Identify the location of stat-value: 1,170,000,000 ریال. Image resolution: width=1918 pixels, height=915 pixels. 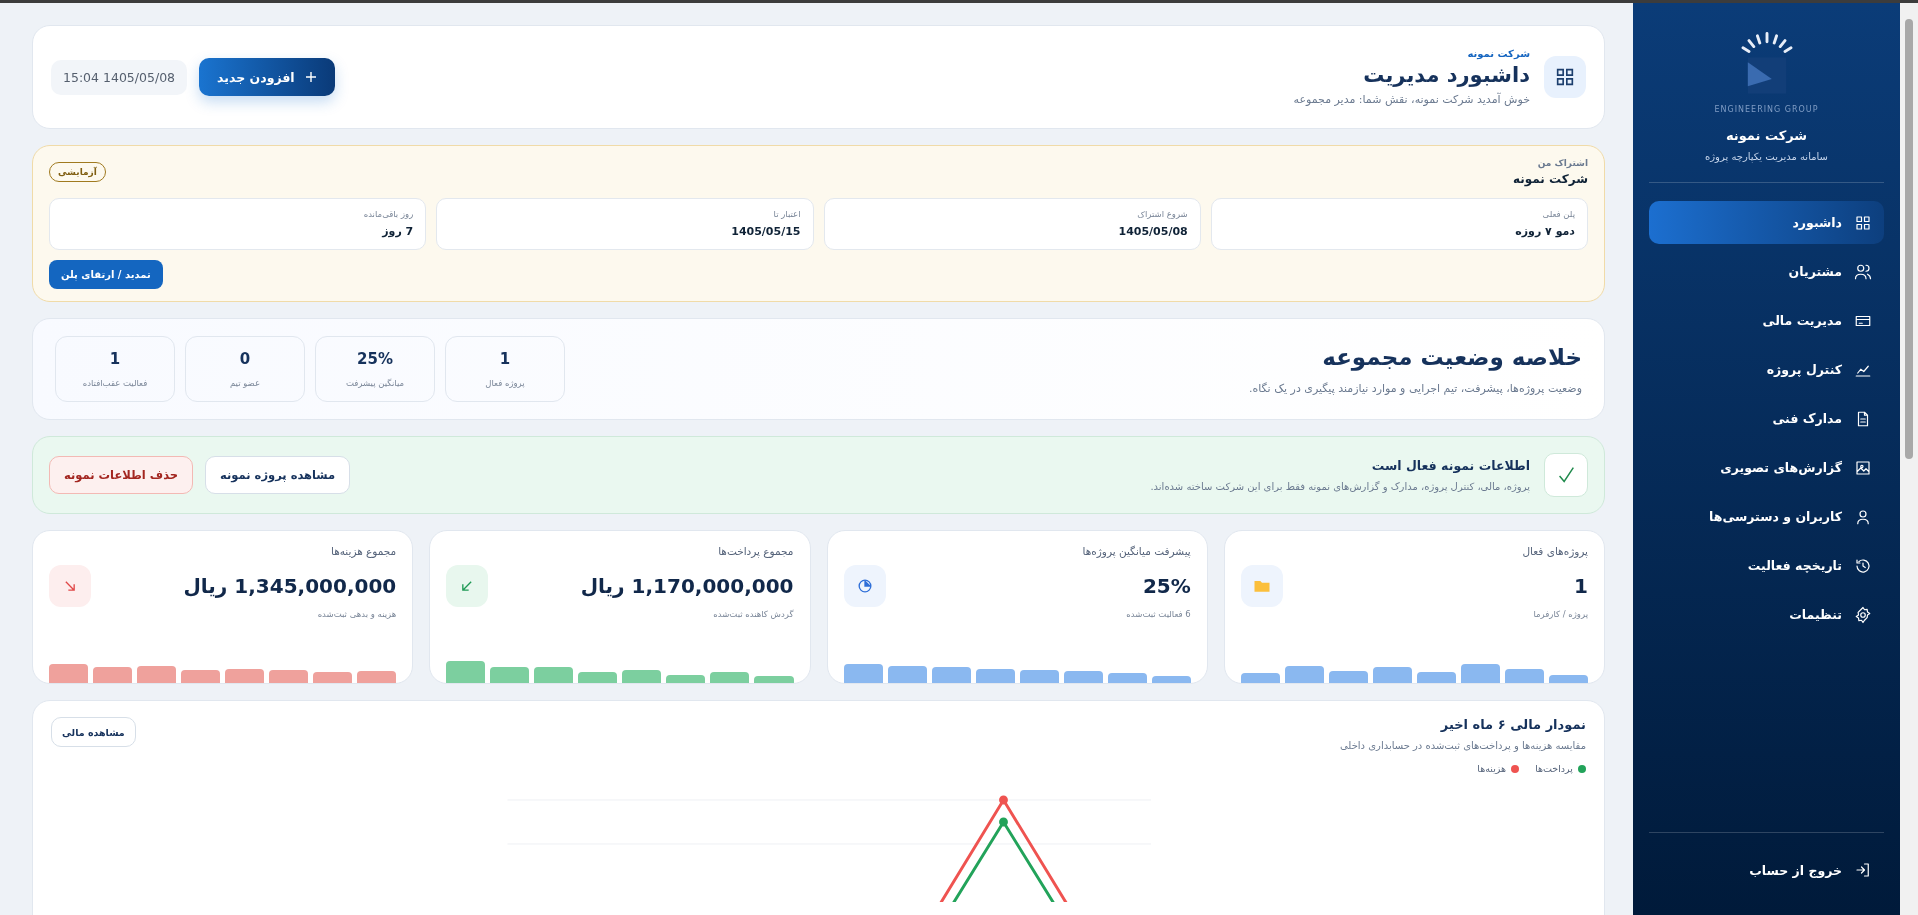
(687, 586).